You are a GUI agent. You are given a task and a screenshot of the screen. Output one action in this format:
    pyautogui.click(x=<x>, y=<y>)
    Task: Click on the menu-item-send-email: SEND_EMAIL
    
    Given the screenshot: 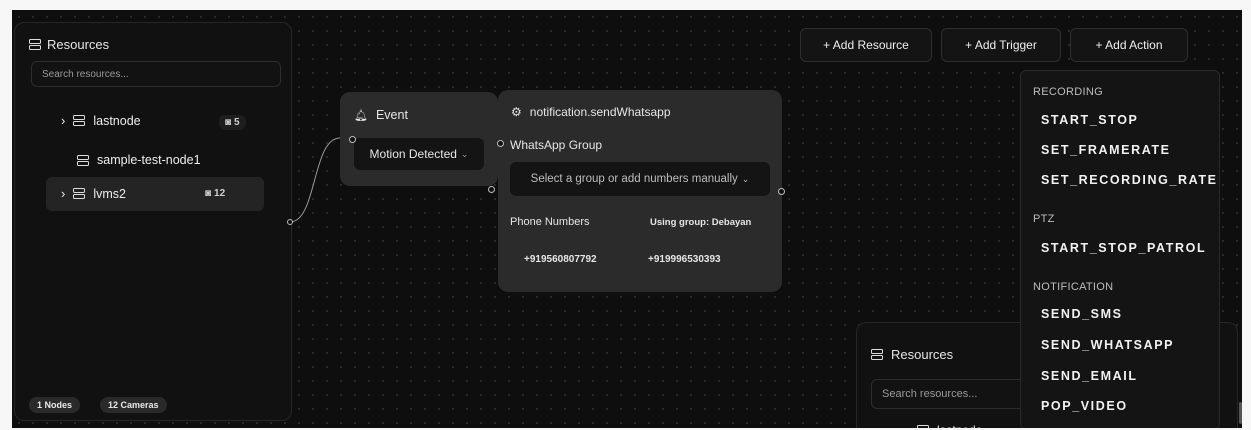 What is the action you would take?
    pyautogui.click(x=1089, y=376)
    